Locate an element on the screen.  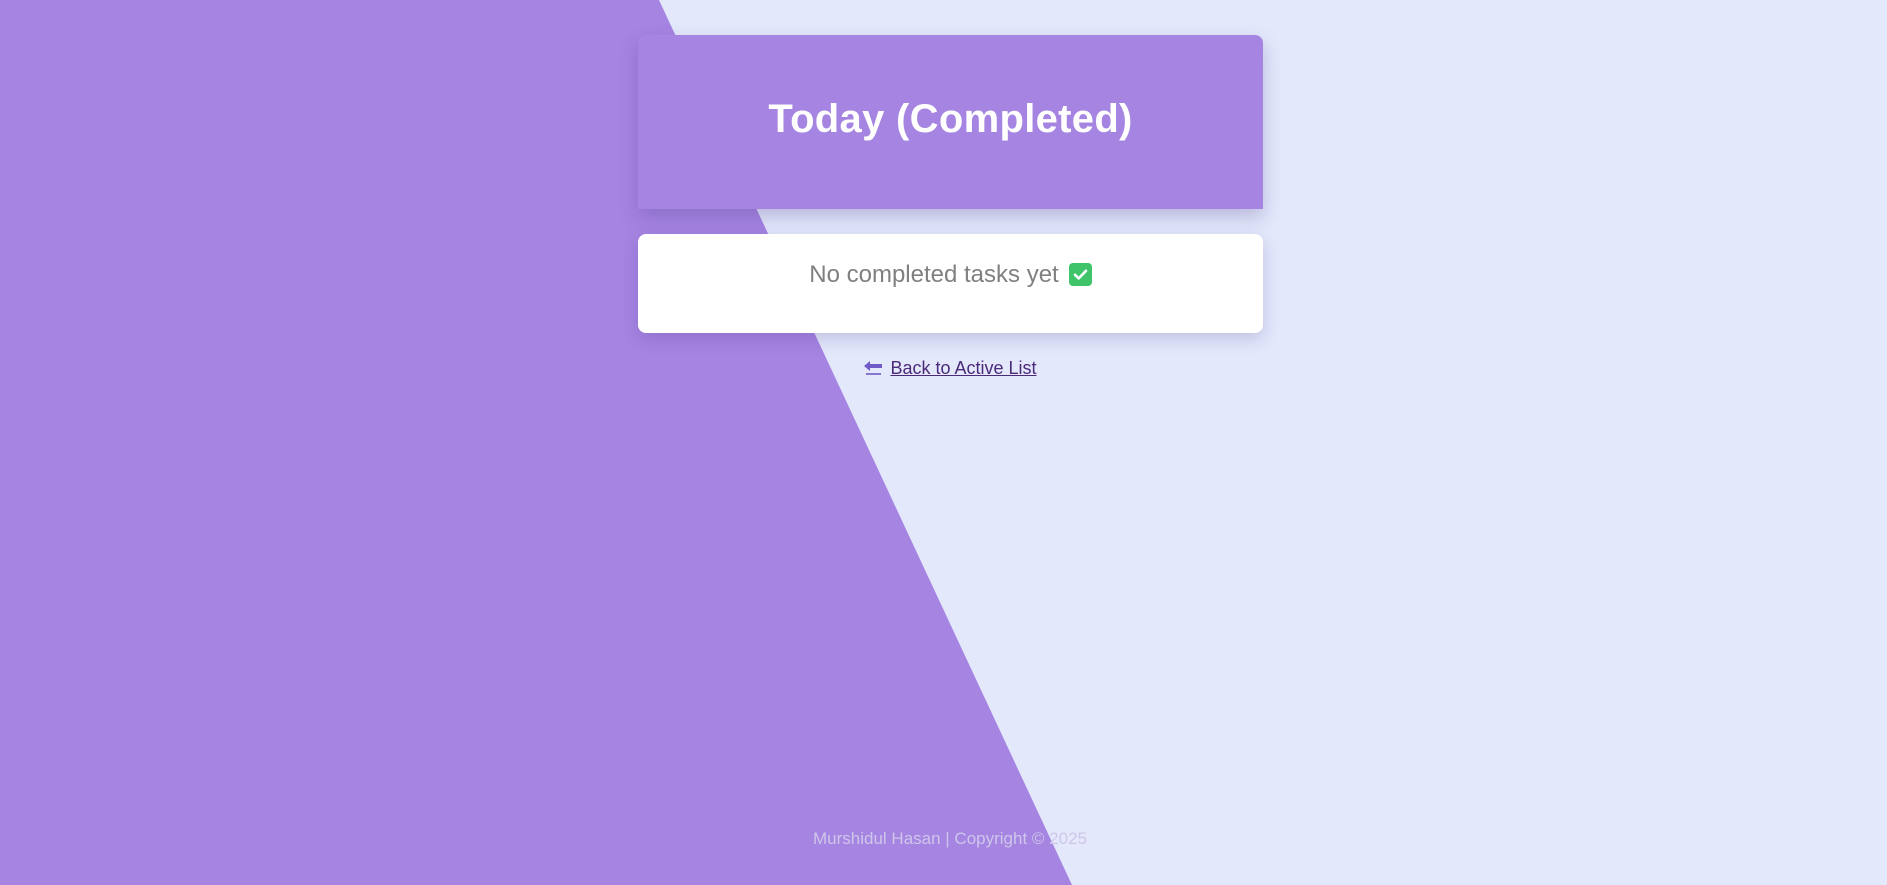
back-to-active-list-link: Back to Active List is located at coordinates (950, 368).